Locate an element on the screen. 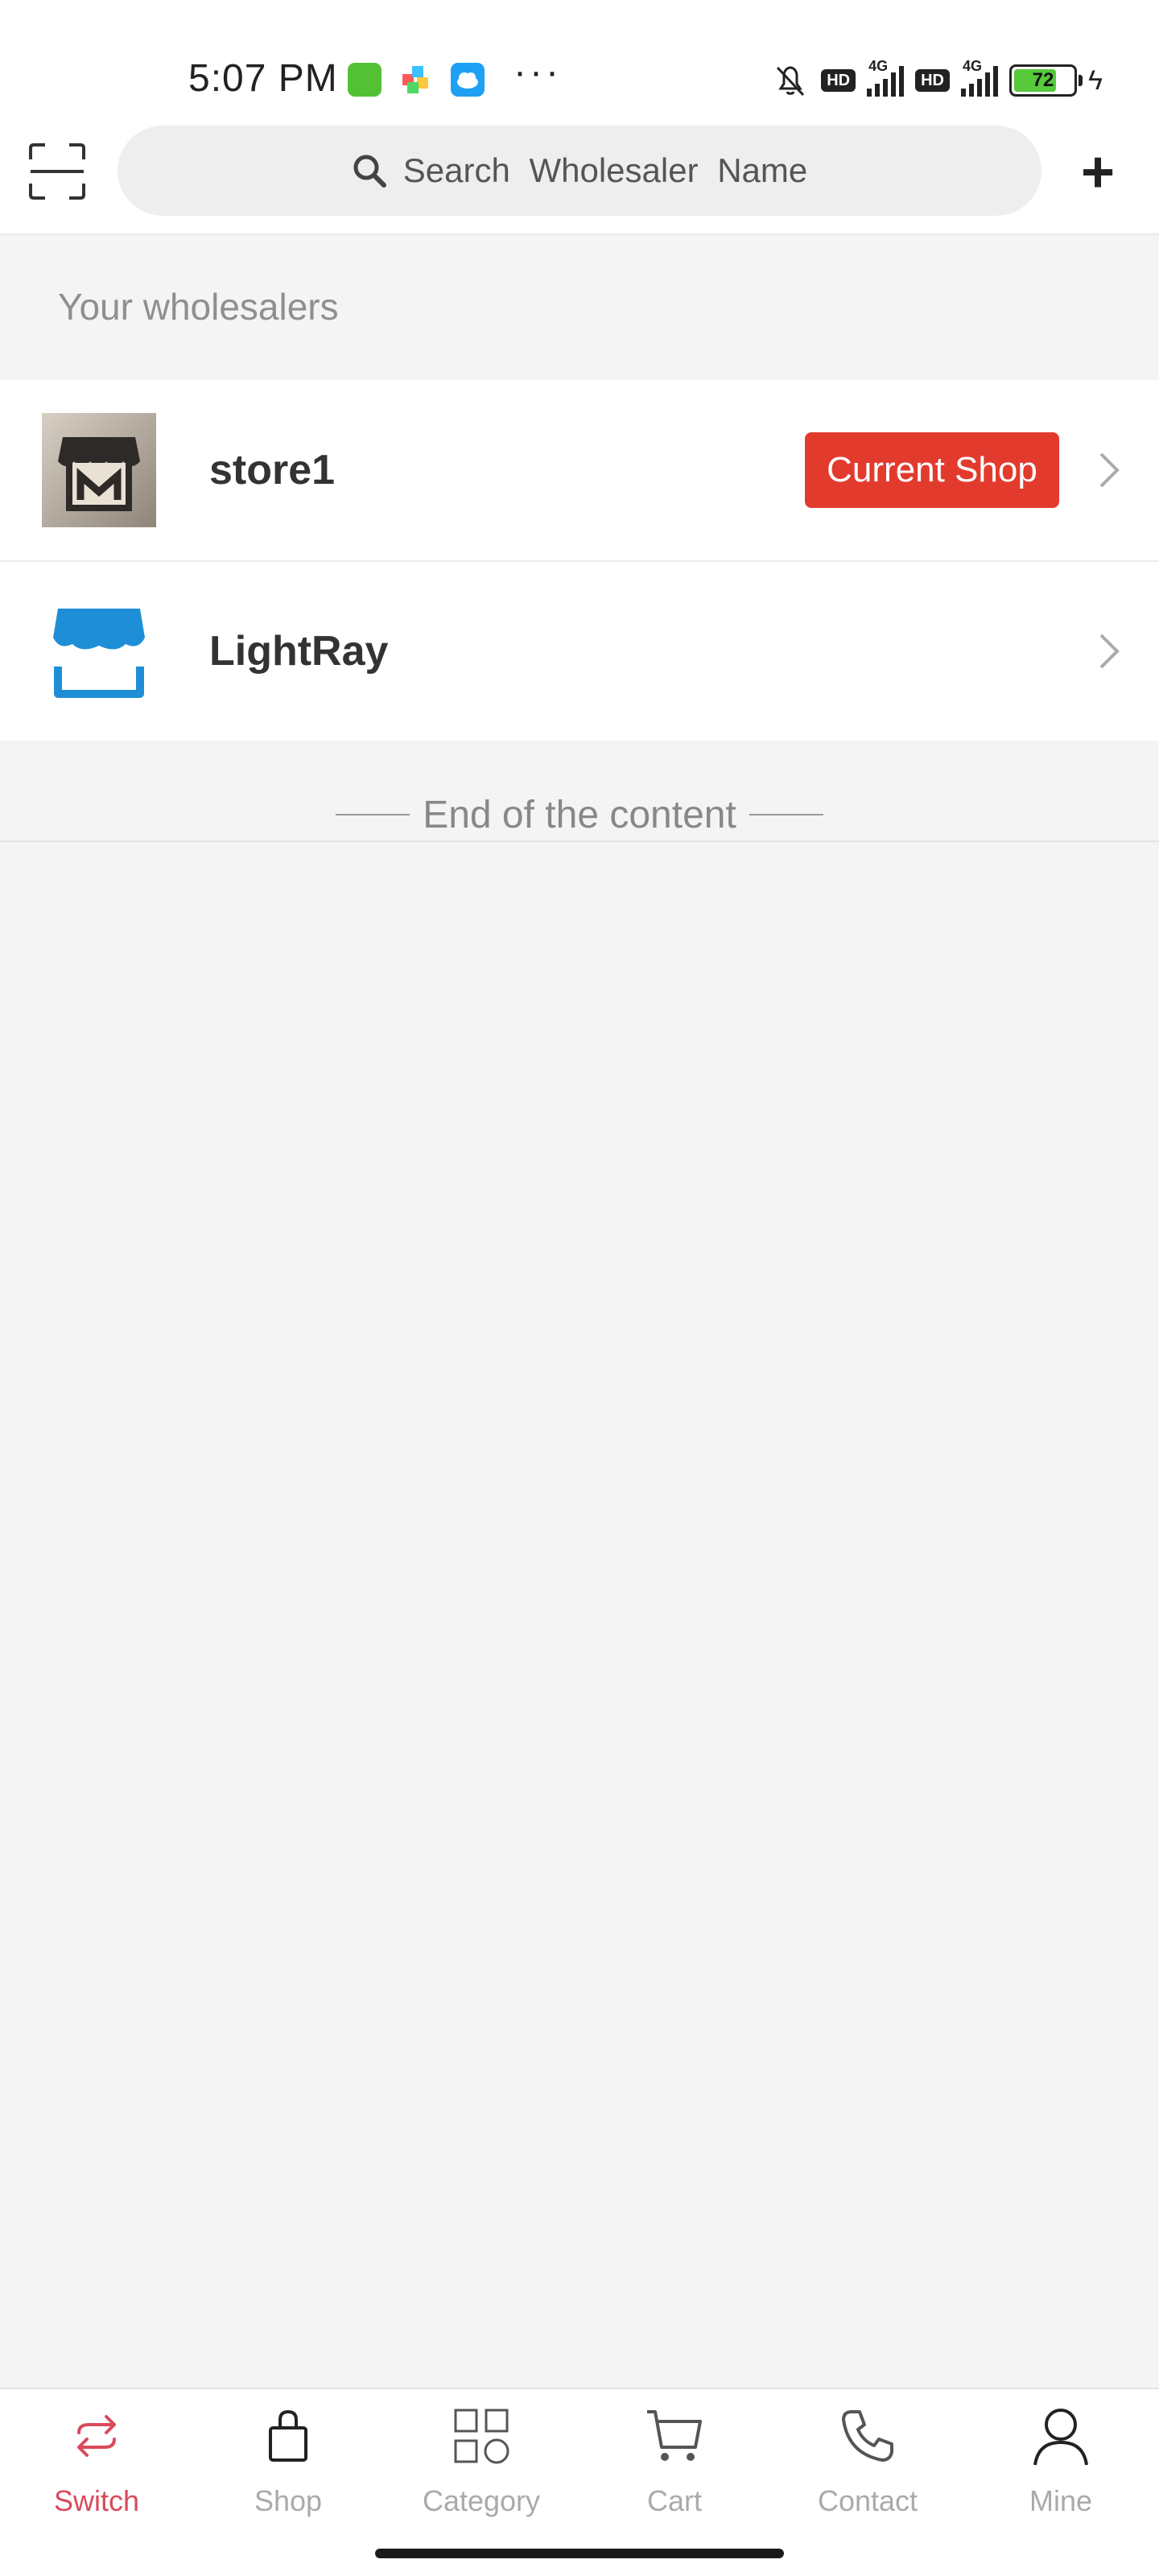  add-wholesaler-icon: + is located at coordinates (1097, 172).